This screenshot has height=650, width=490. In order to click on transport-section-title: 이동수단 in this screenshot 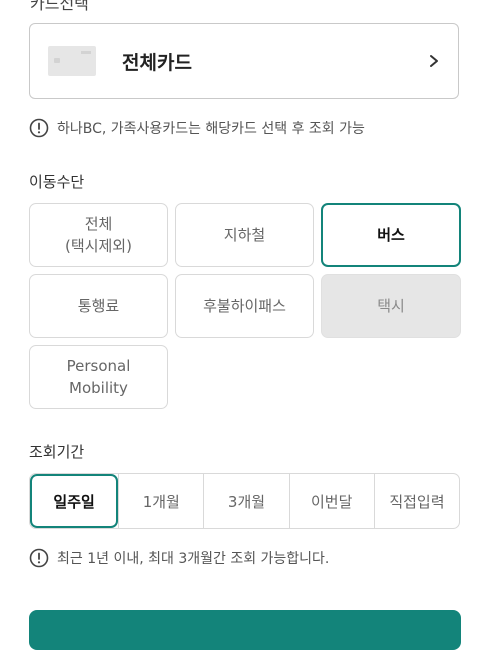, I will do `click(57, 182)`.